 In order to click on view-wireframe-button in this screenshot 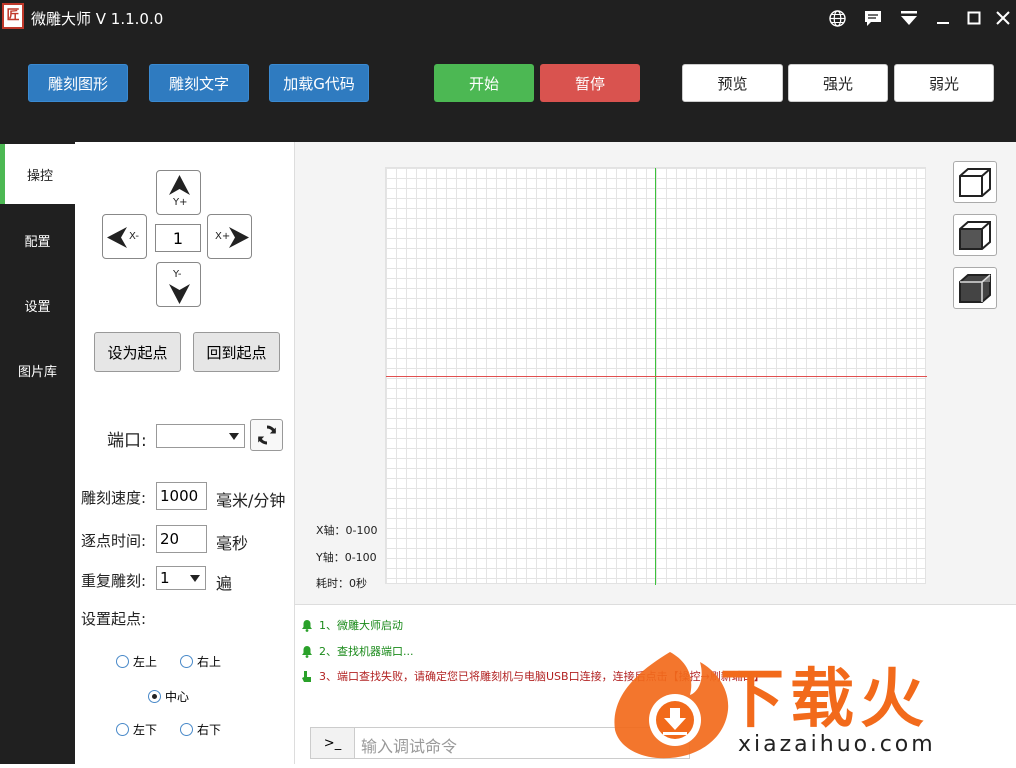, I will do `click(975, 182)`.